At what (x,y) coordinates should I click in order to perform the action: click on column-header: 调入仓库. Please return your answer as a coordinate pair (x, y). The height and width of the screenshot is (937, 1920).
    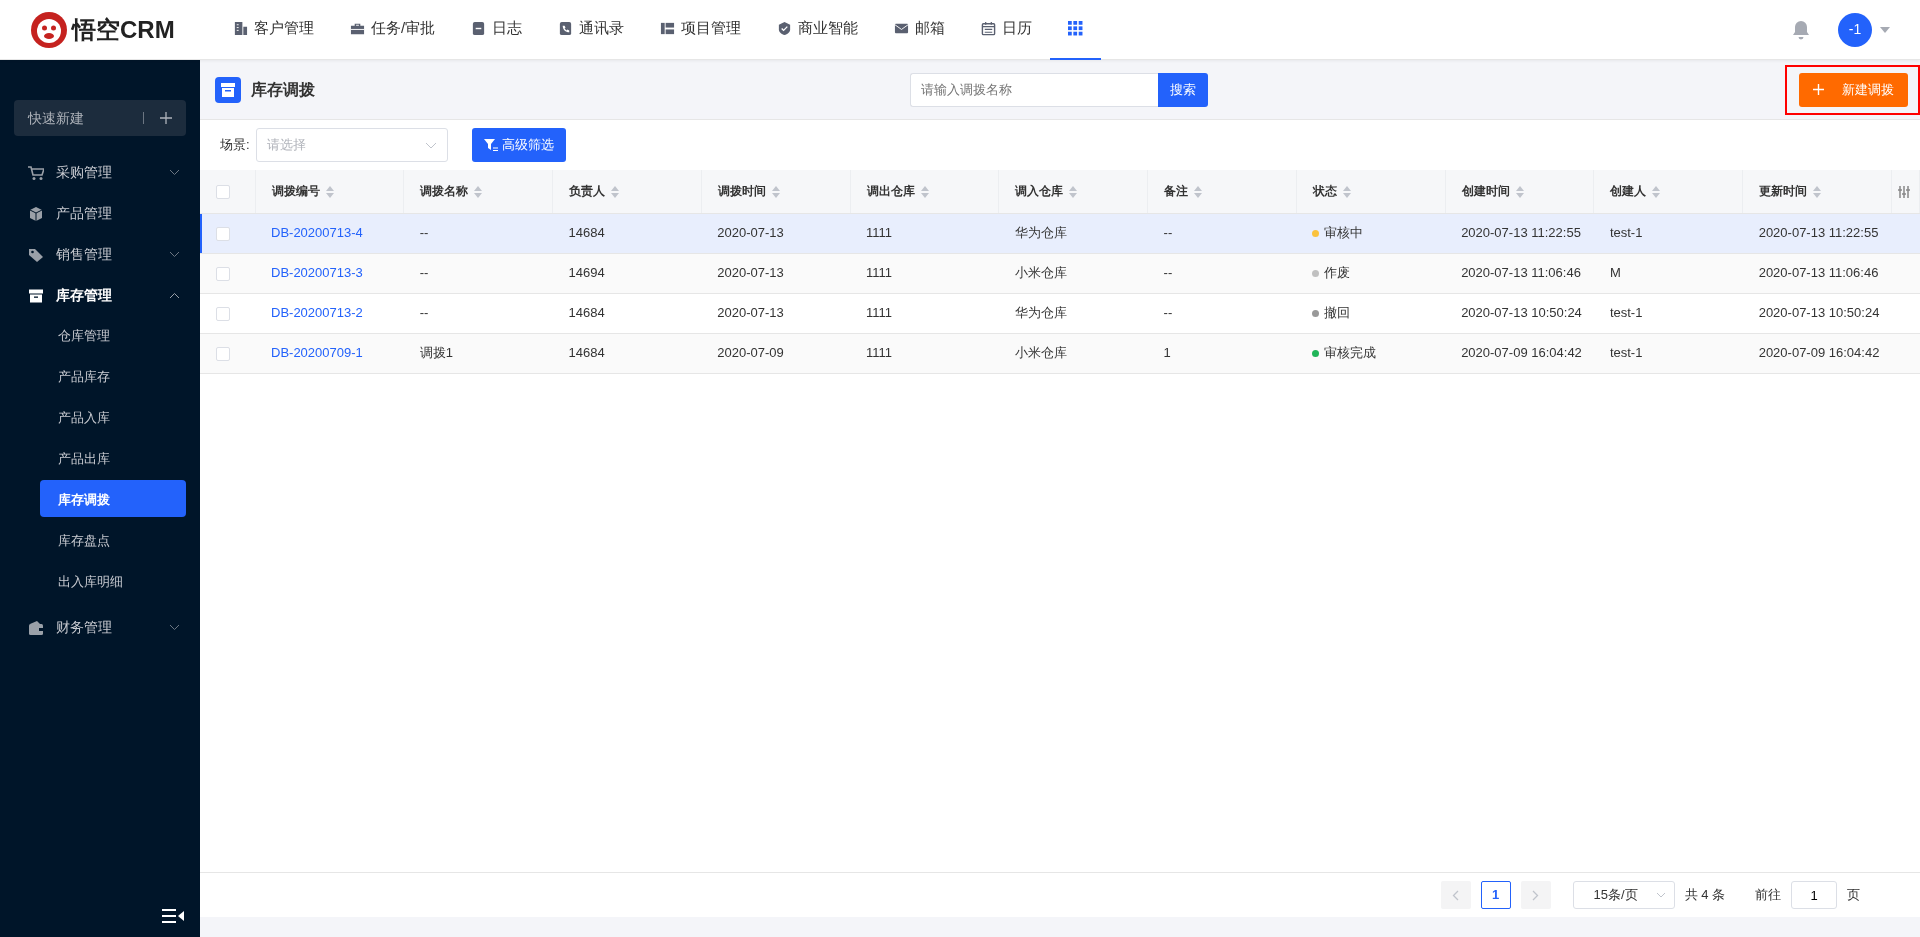
    Looking at the image, I should click on (1046, 191).